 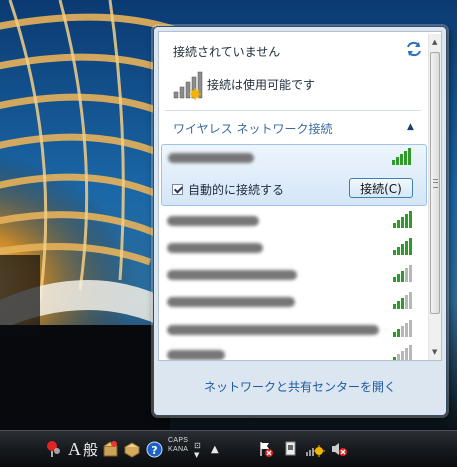 I want to click on divider, so click(x=293, y=110).